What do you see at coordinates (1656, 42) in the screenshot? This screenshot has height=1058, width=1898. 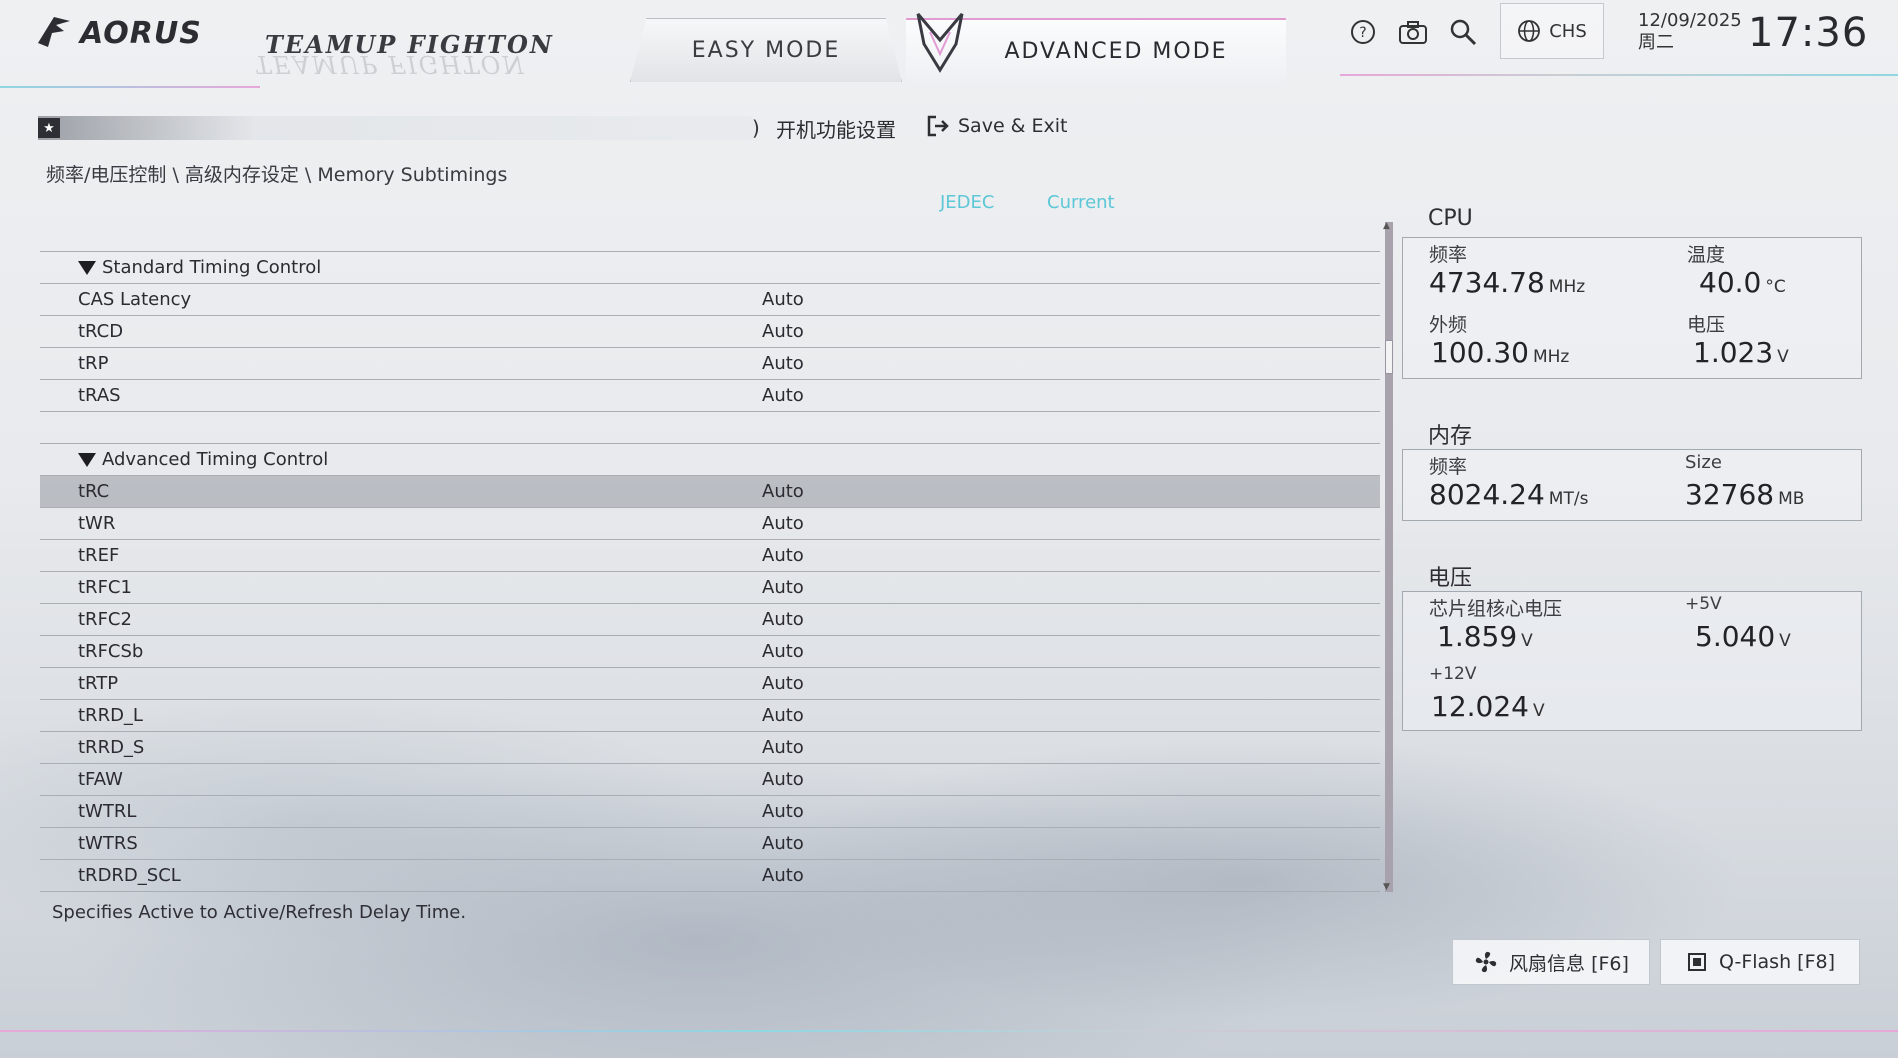 I see `weekday-text: 周二` at bounding box center [1656, 42].